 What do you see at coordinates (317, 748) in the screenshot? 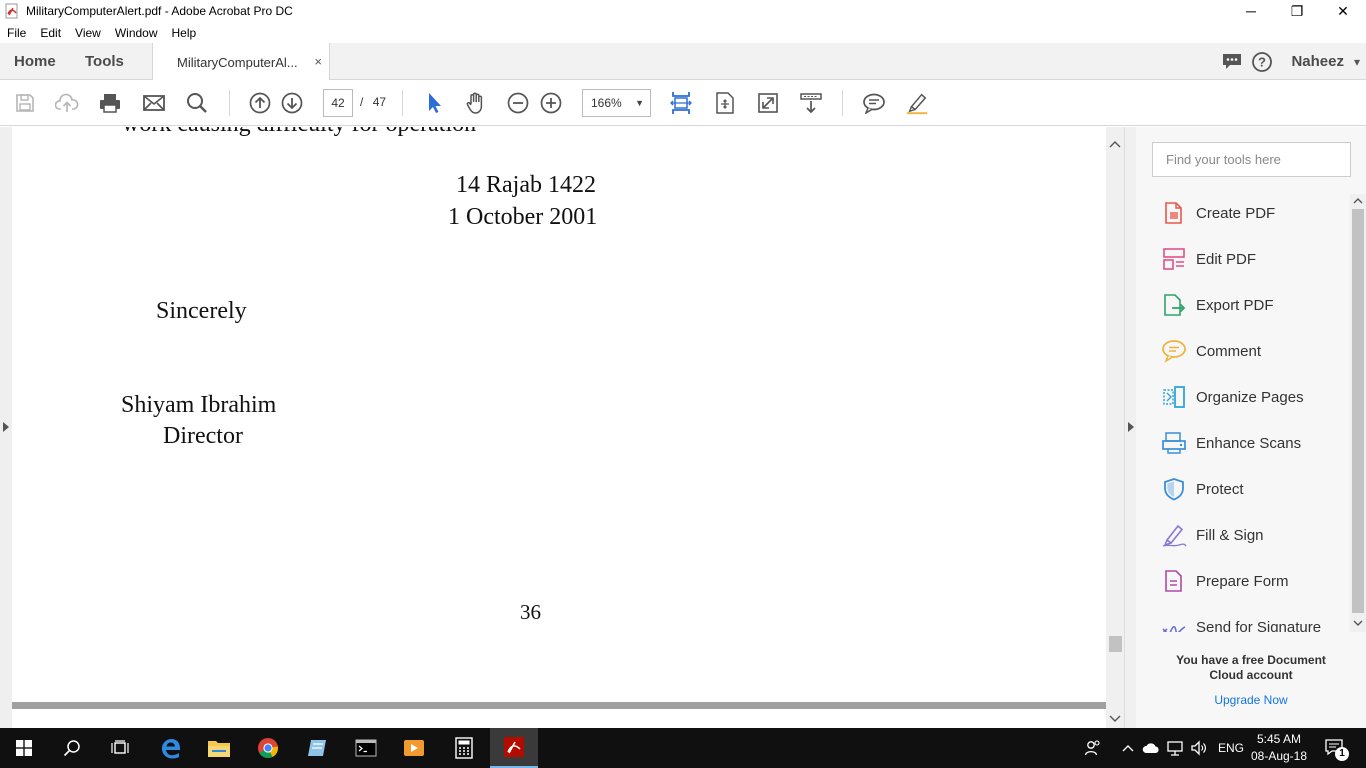
I see `taskbar-app-notepad` at bounding box center [317, 748].